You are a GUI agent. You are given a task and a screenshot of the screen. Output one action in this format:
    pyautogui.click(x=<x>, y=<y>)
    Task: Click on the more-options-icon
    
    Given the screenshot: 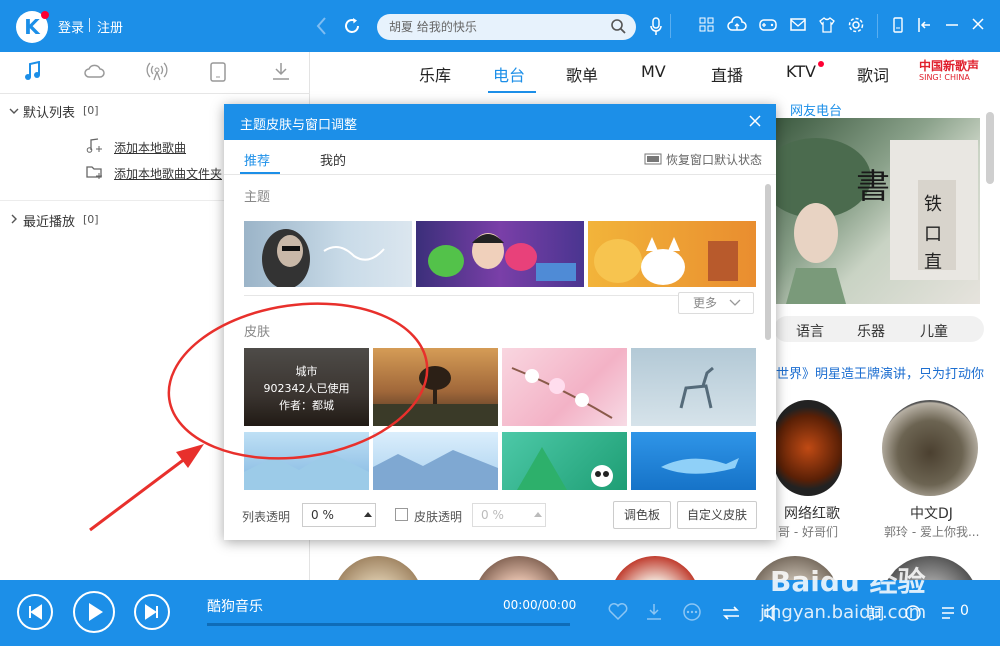 What is the action you would take?
    pyautogui.click(x=692, y=612)
    